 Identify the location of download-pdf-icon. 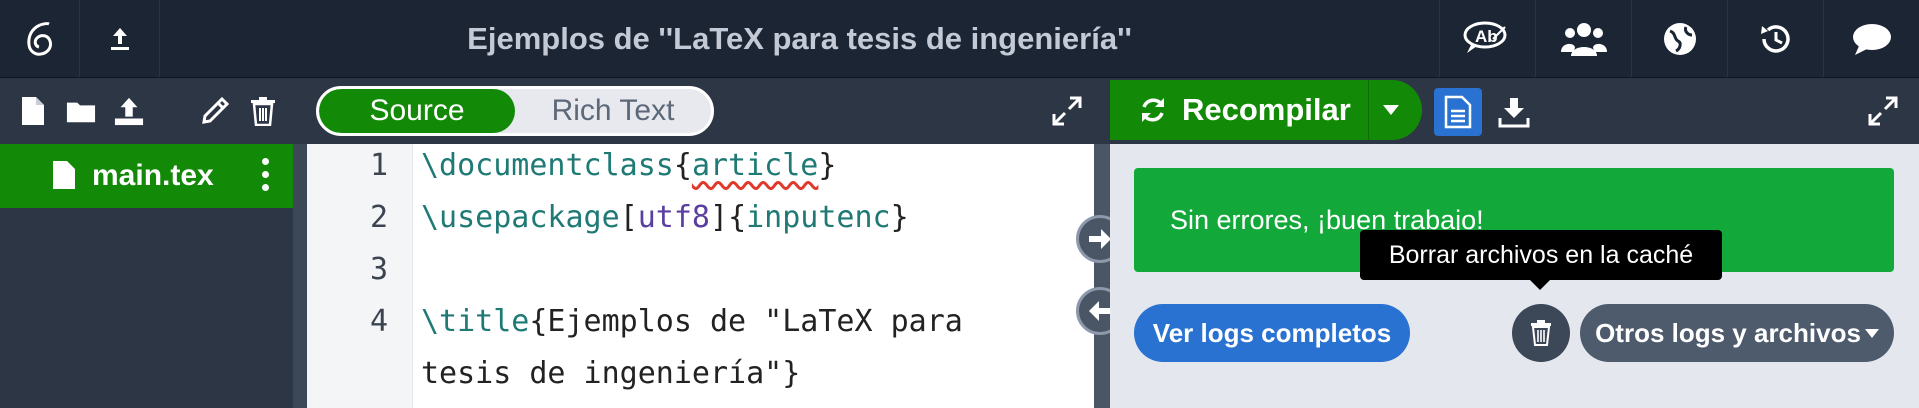
(1514, 112).